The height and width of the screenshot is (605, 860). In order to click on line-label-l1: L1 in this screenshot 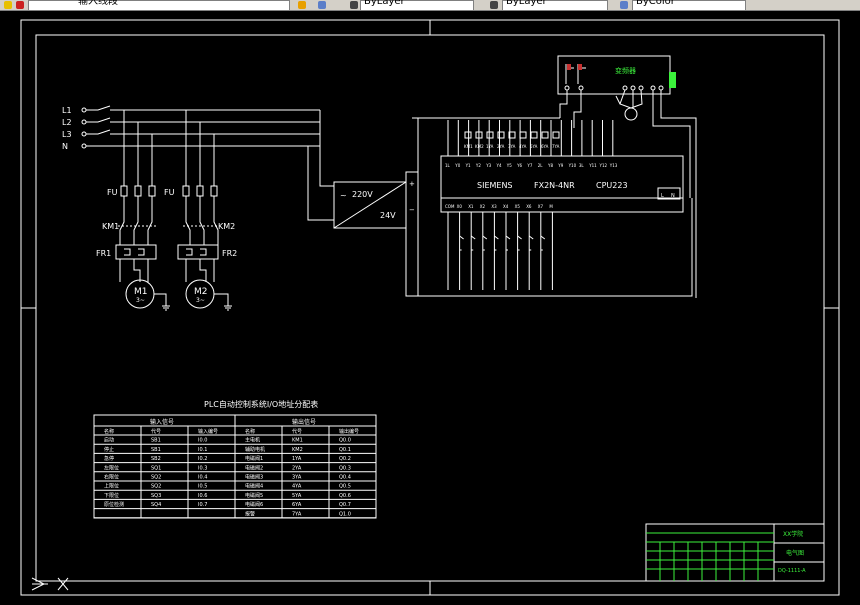, I will do `click(67, 110)`.